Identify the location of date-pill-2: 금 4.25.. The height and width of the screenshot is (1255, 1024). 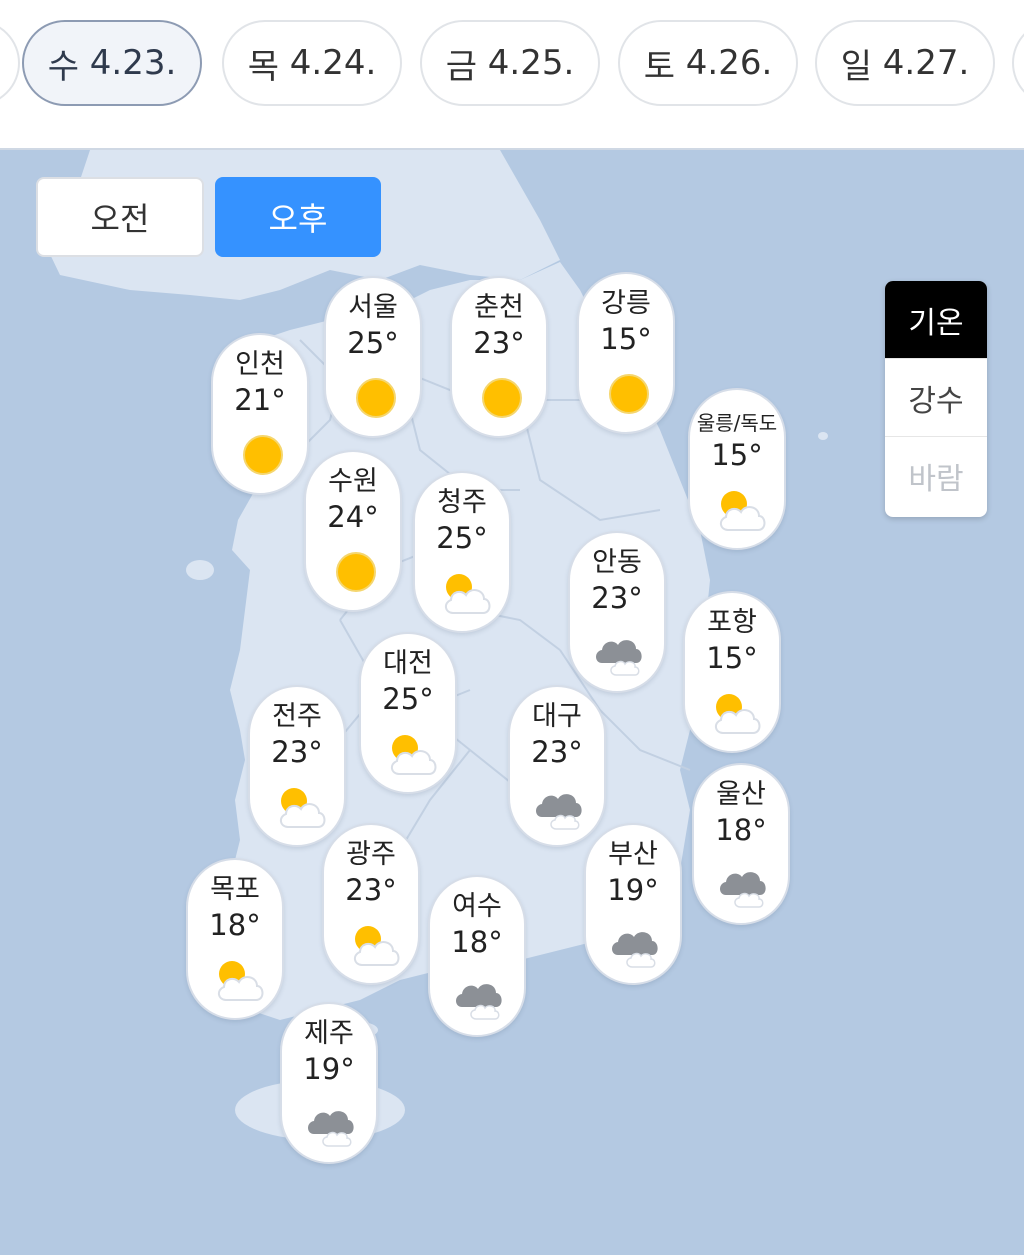
(510, 63).